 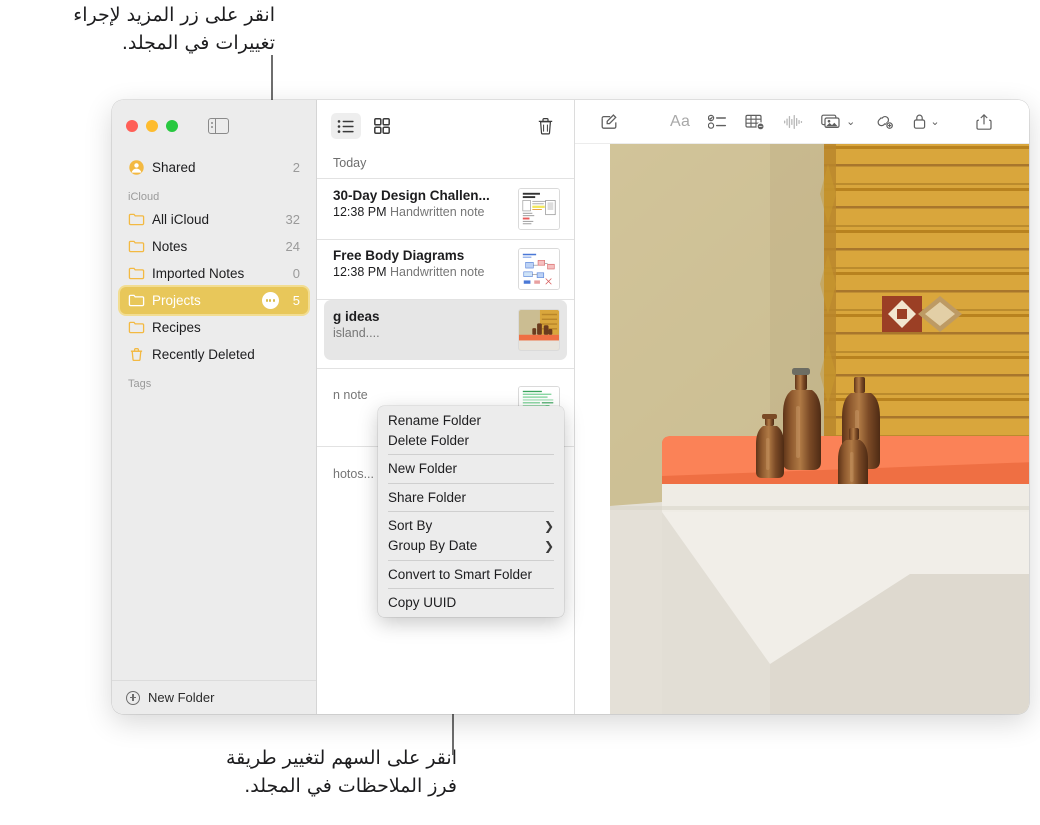 I want to click on link-icon, so click(x=883, y=122).